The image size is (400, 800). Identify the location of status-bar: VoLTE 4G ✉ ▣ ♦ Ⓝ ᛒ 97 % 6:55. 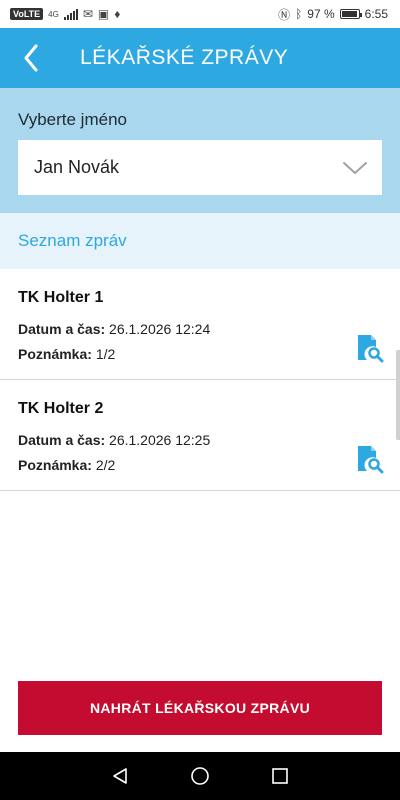
(200, 14).